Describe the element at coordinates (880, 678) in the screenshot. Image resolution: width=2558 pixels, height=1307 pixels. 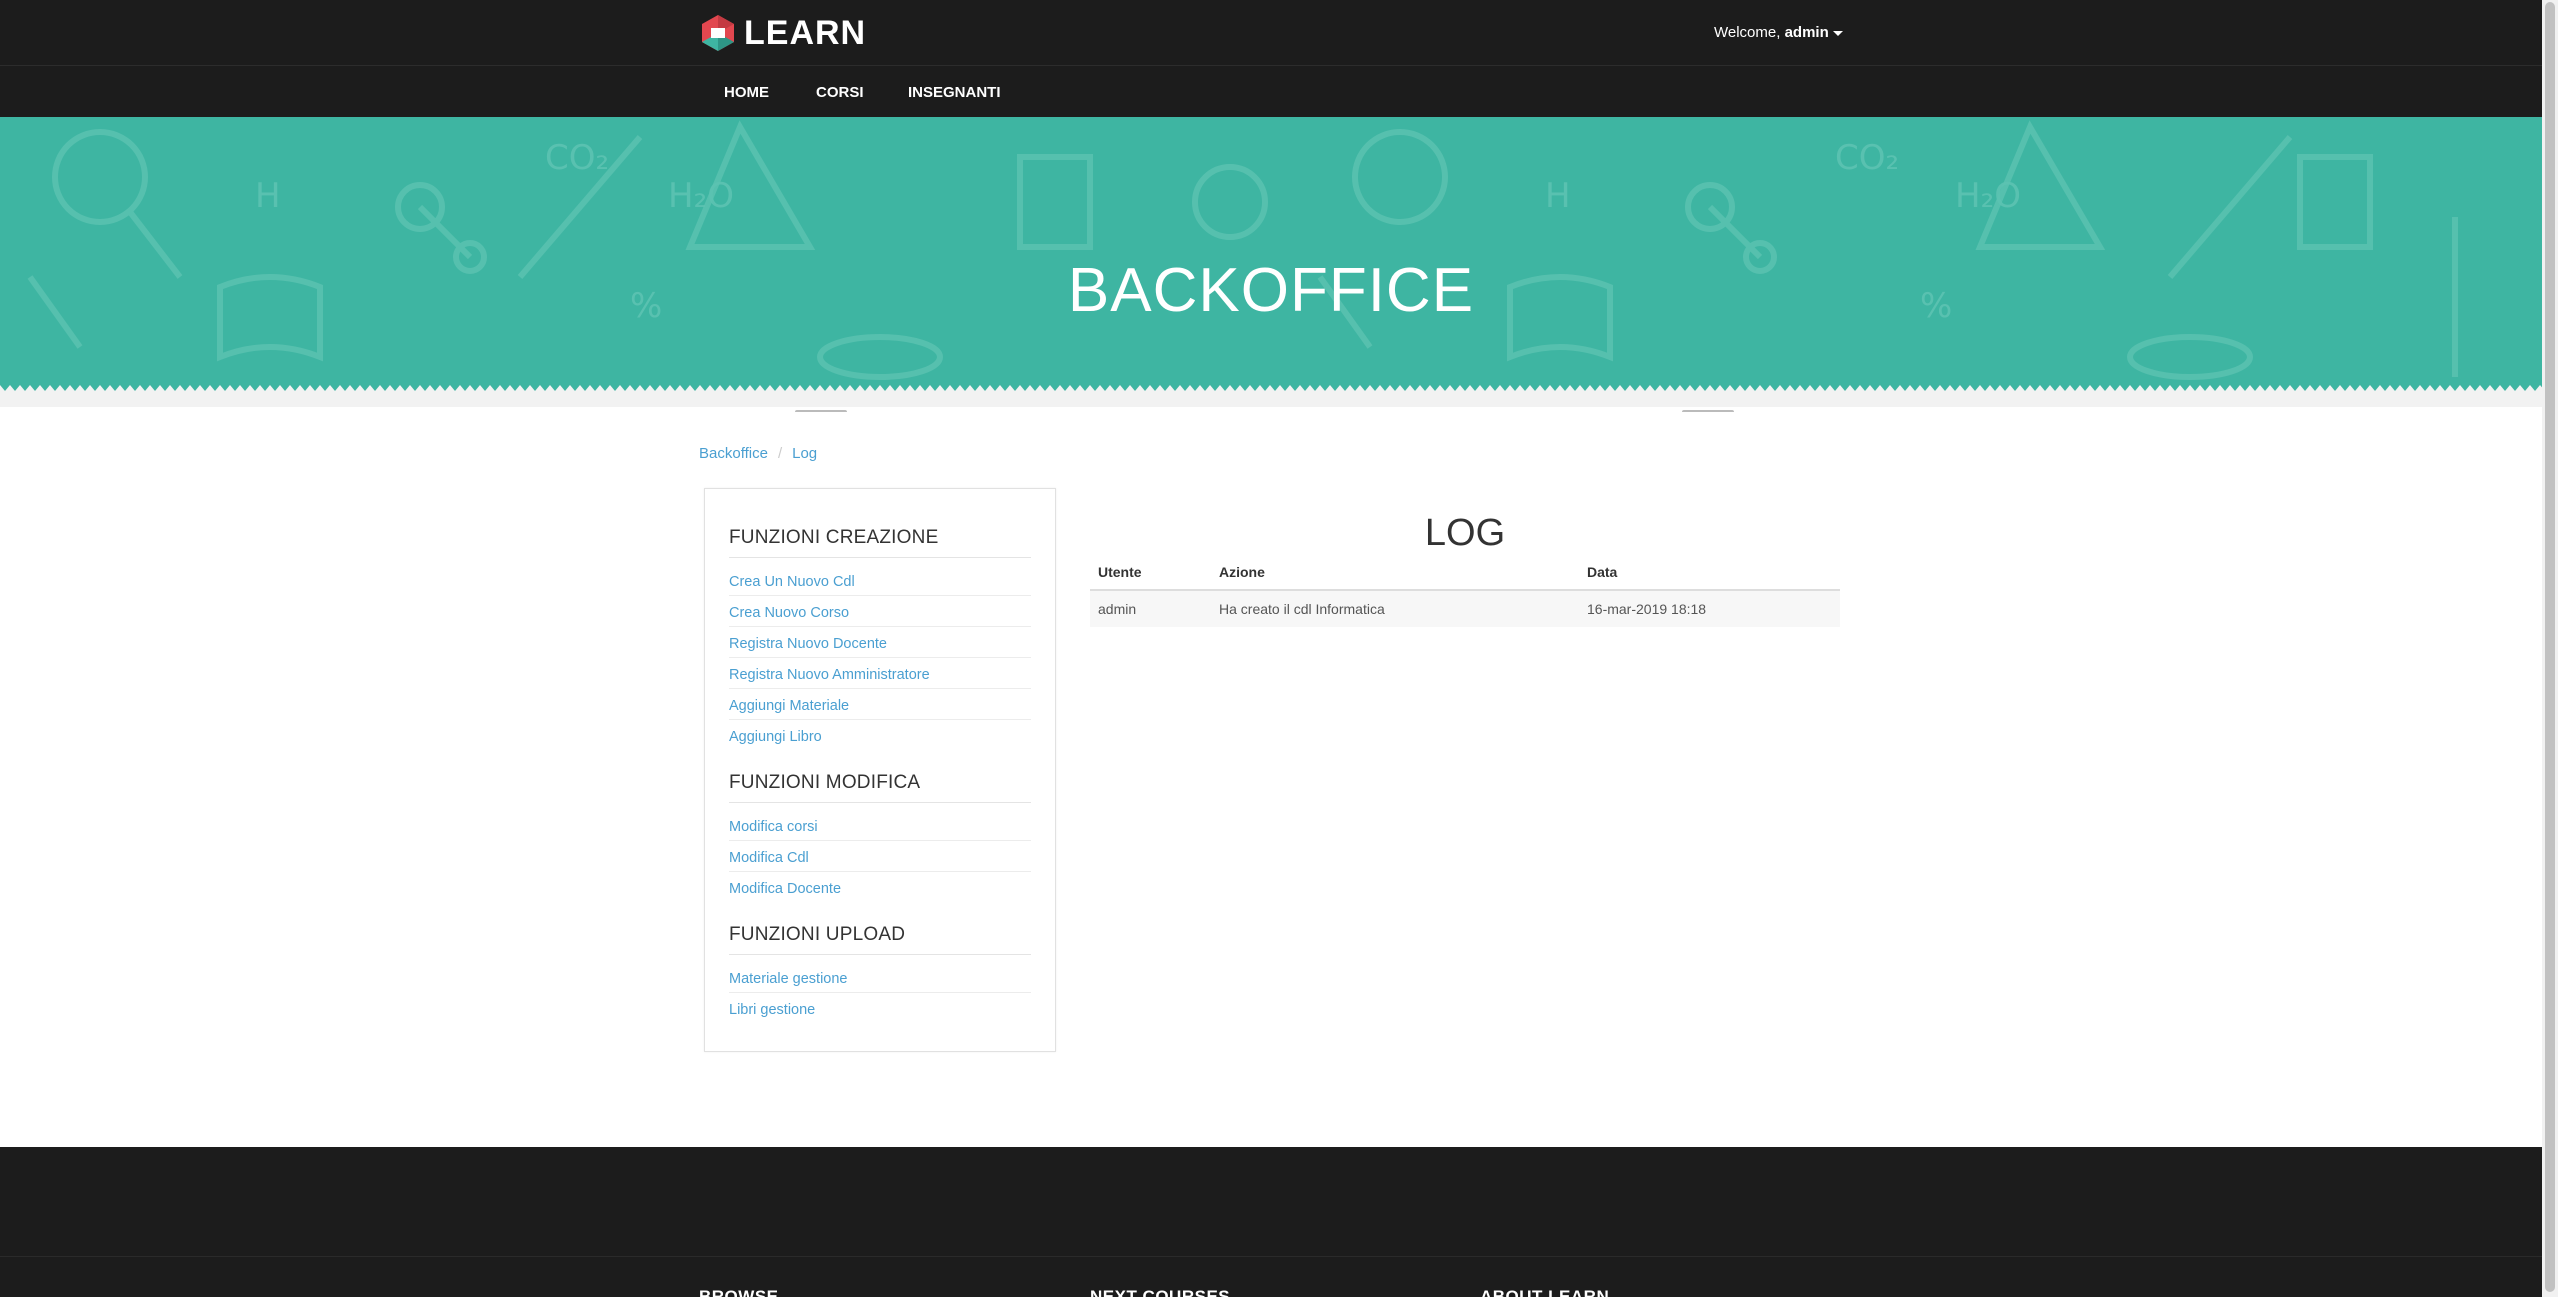
I see `sidebar-link-registra-amministratore: Registra Nuovo Amministratore` at that location.